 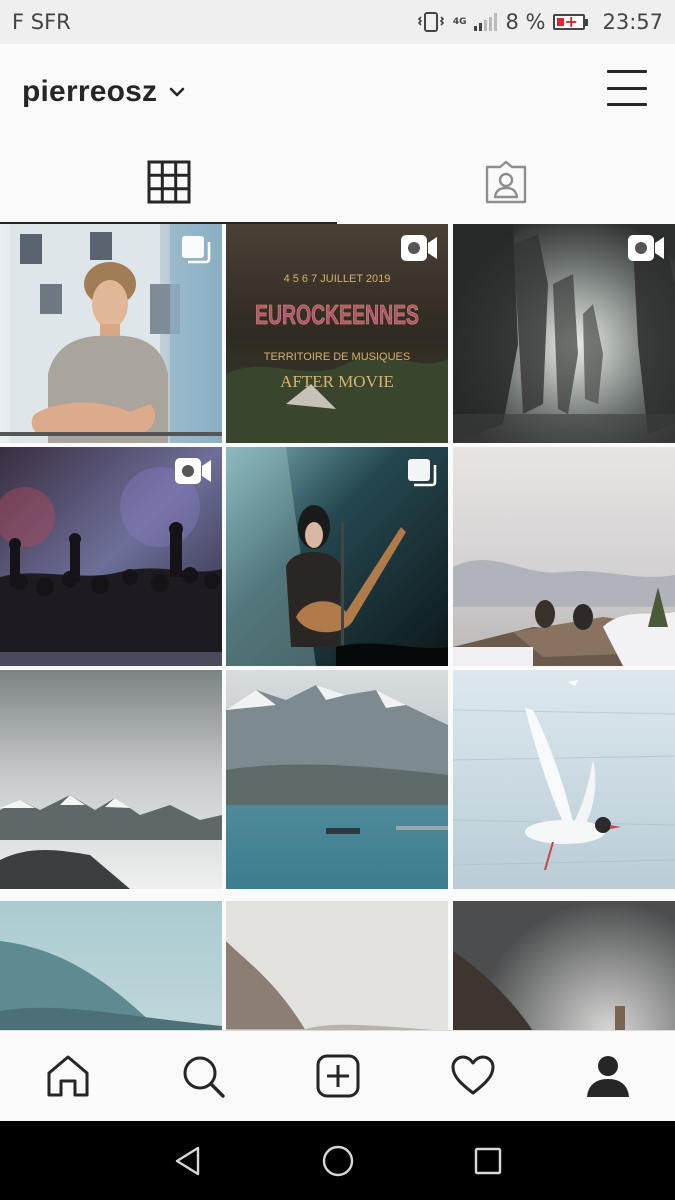 I want to click on add-post-icon, so click(x=337, y=1076).